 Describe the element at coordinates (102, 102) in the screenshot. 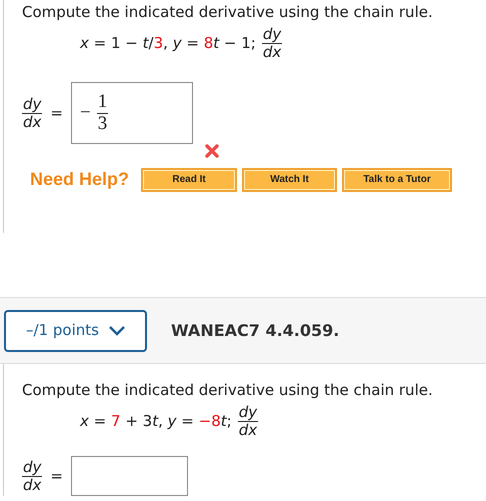

I see `answer-numerator: 1` at that location.